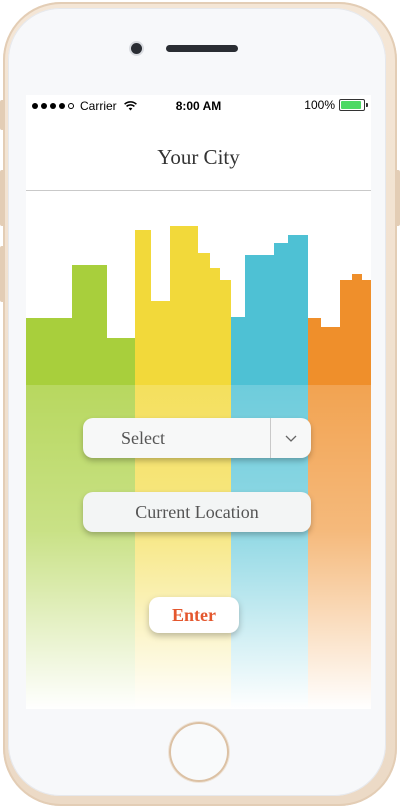  I want to click on mute-switch, so click(2, 115).